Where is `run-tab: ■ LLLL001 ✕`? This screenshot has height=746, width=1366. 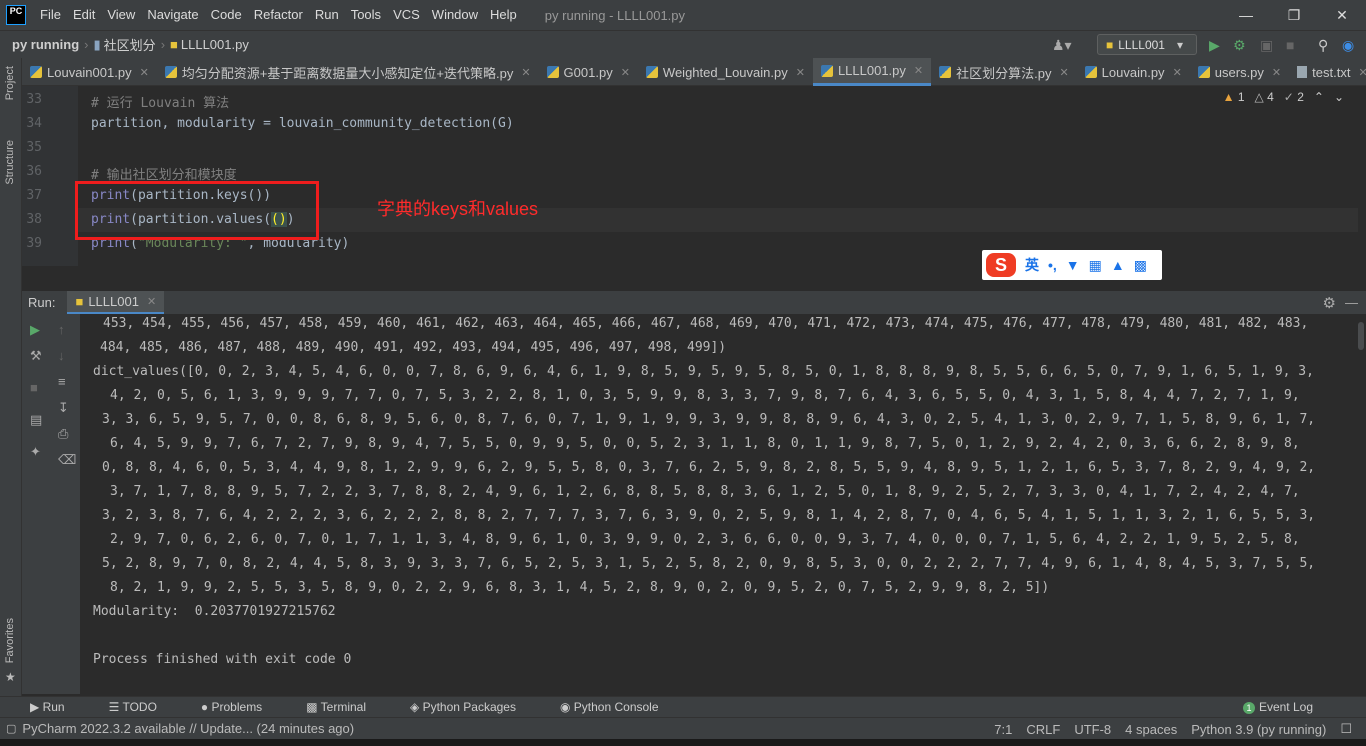 run-tab: ■ LLLL001 ✕ is located at coordinates (116, 302).